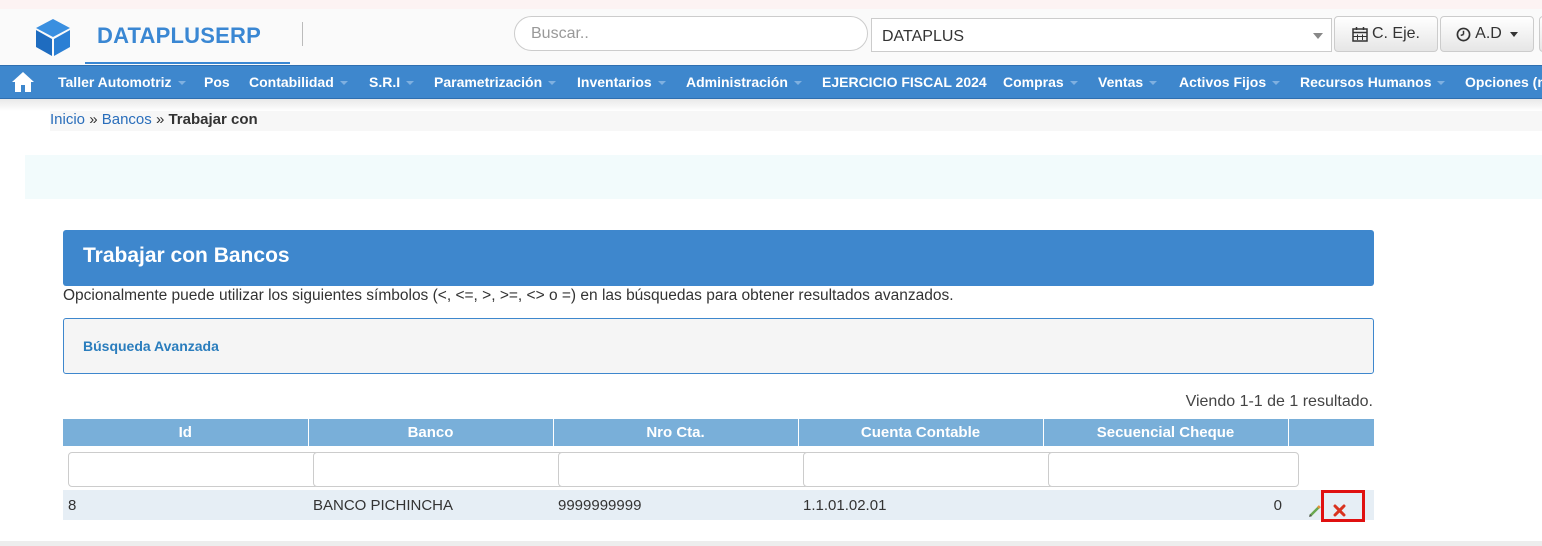 The width and height of the screenshot is (1542, 546). What do you see at coordinates (298, 82) in the screenshot?
I see `nav-contabilidad: Contabilidad` at bounding box center [298, 82].